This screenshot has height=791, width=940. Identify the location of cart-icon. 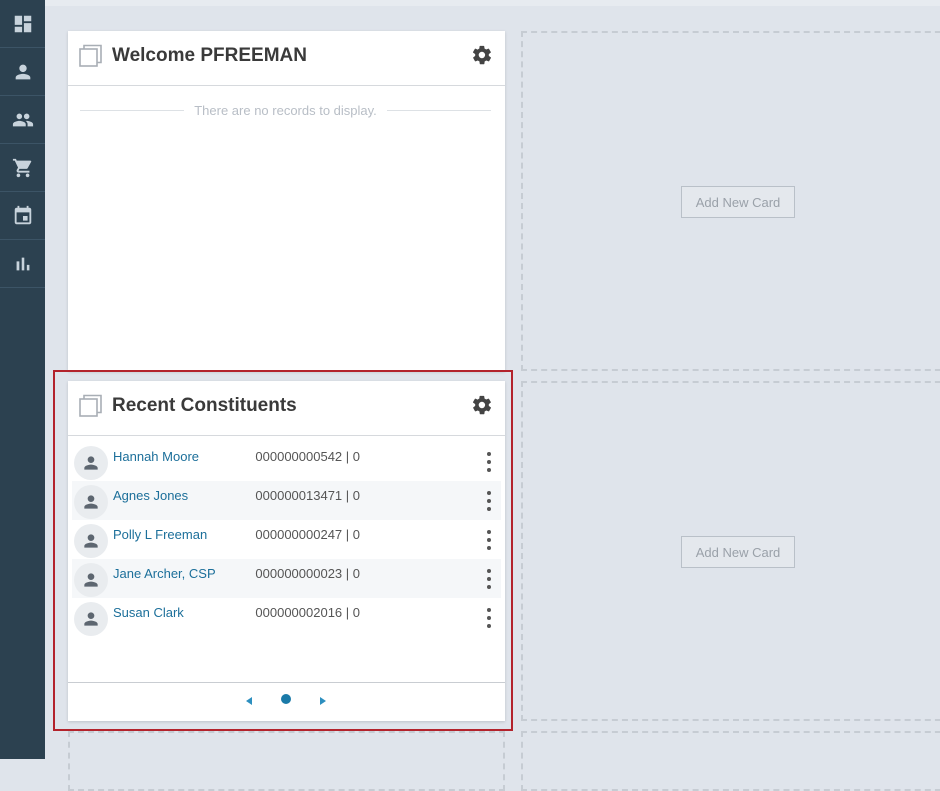
(21, 167).